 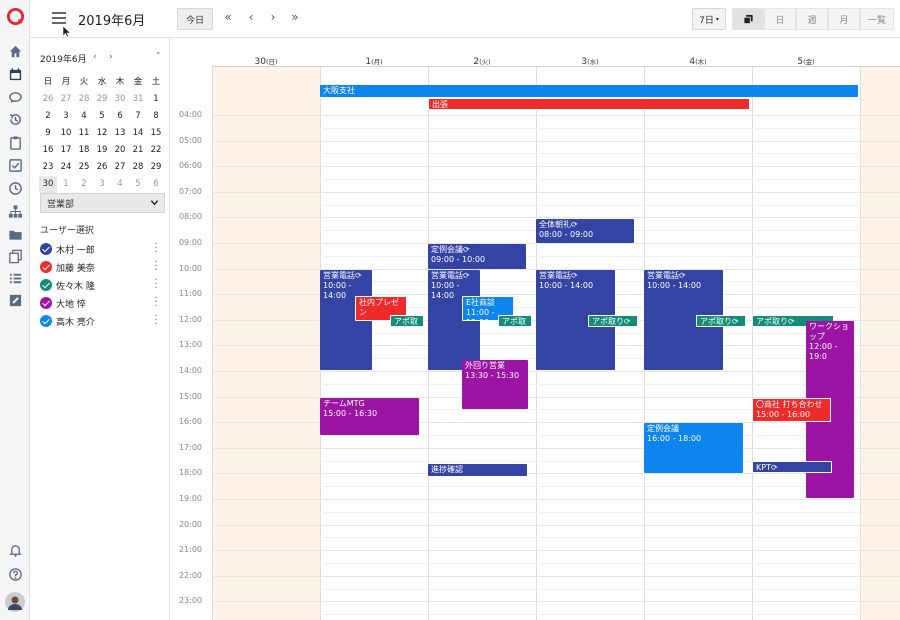 I want to click on collapse-icon: ˄, so click(x=158, y=57).